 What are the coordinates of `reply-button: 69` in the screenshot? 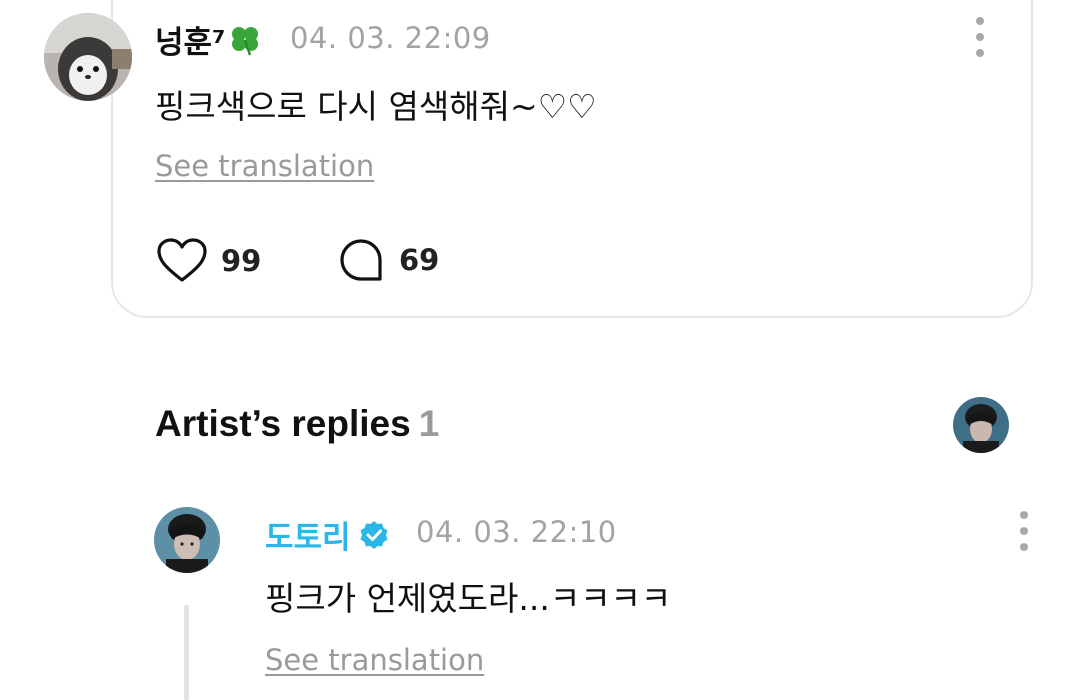 It's located at (389, 260).